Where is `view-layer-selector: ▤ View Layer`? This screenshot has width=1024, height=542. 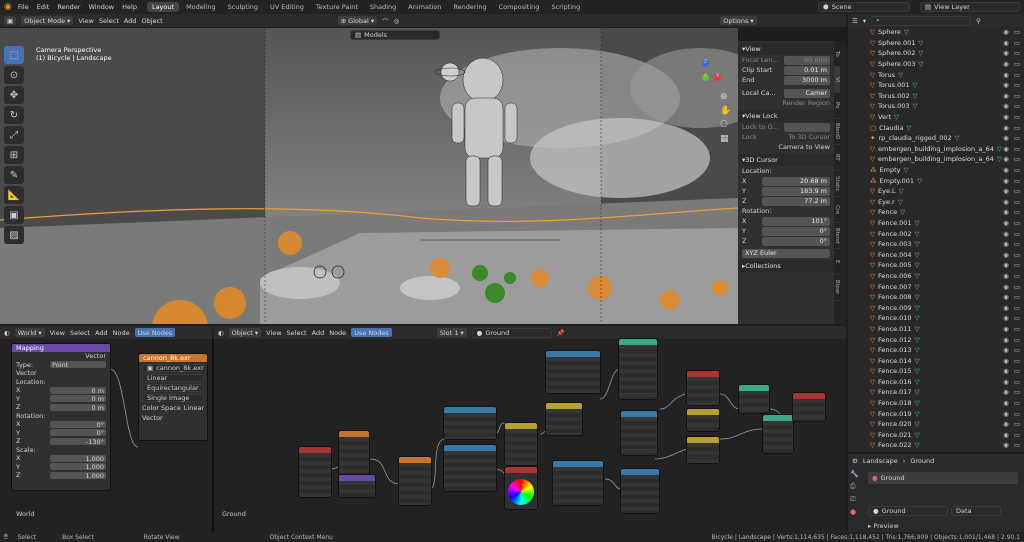 view-layer-selector: ▤ View Layer is located at coordinates (970, 7).